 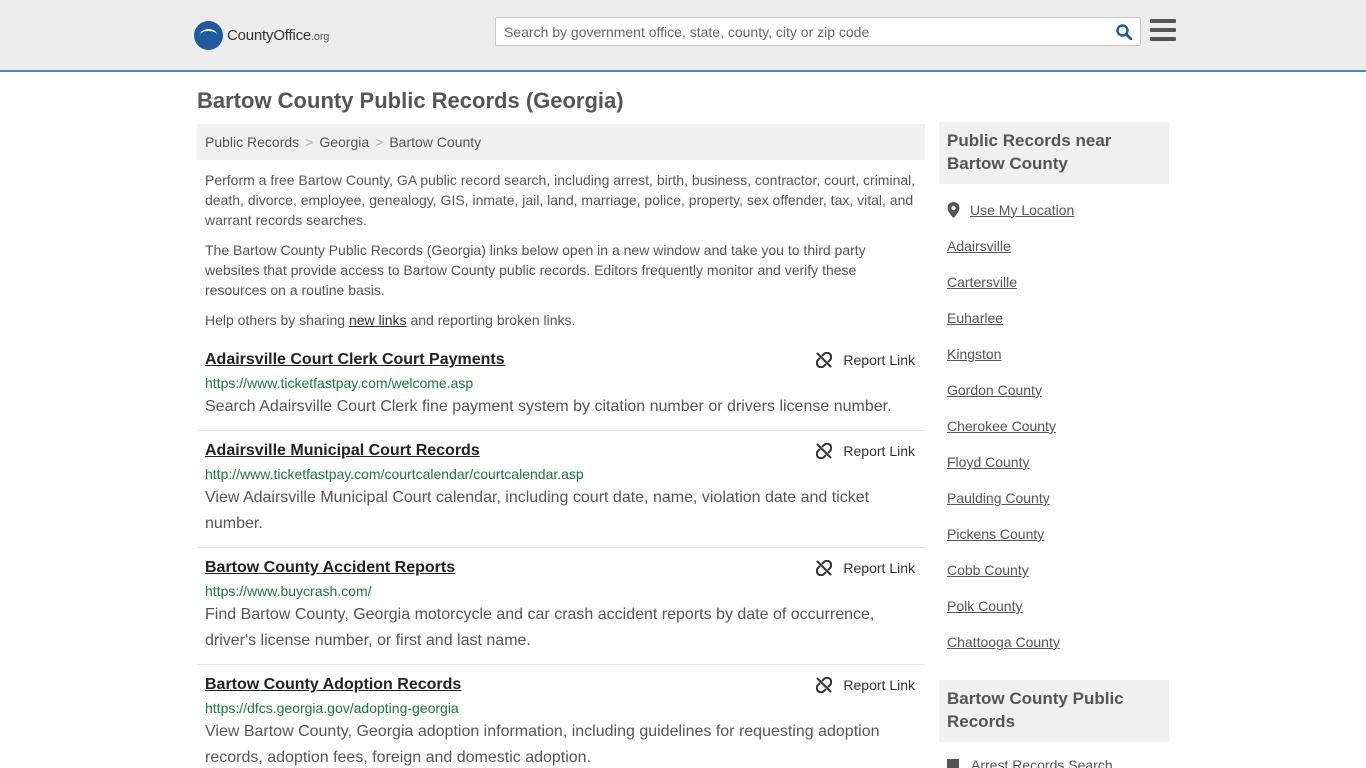 I want to click on page-title: Bartow County Public Records (Georgia), so click(x=410, y=100).